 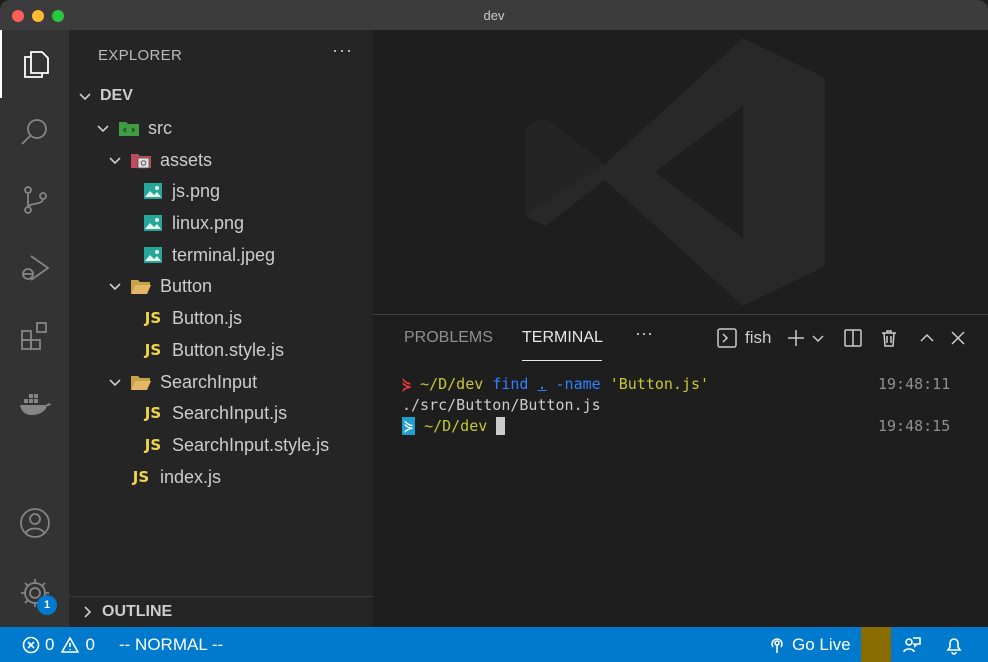 I want to click on folder-assets-icon, so click(x=141, y=160).